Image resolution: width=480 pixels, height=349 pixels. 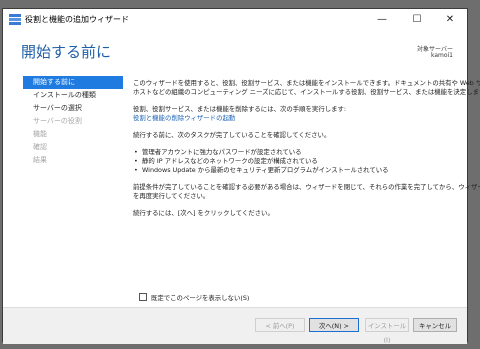 What do you see at coordinates (171, 196) in the screenshot?
I see `prereq-line-2: を再度実行してください。` at bounding box center [171, 196].